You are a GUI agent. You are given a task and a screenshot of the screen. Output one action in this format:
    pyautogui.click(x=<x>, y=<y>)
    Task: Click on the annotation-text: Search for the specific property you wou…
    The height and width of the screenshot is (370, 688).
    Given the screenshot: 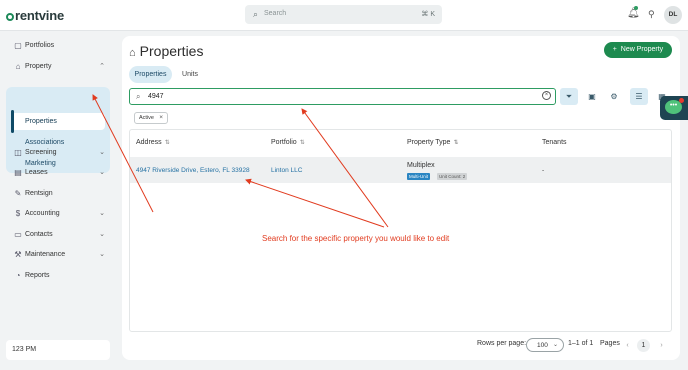 What is the action you would take?
    pyautogui.click(x=356, y=238)
    